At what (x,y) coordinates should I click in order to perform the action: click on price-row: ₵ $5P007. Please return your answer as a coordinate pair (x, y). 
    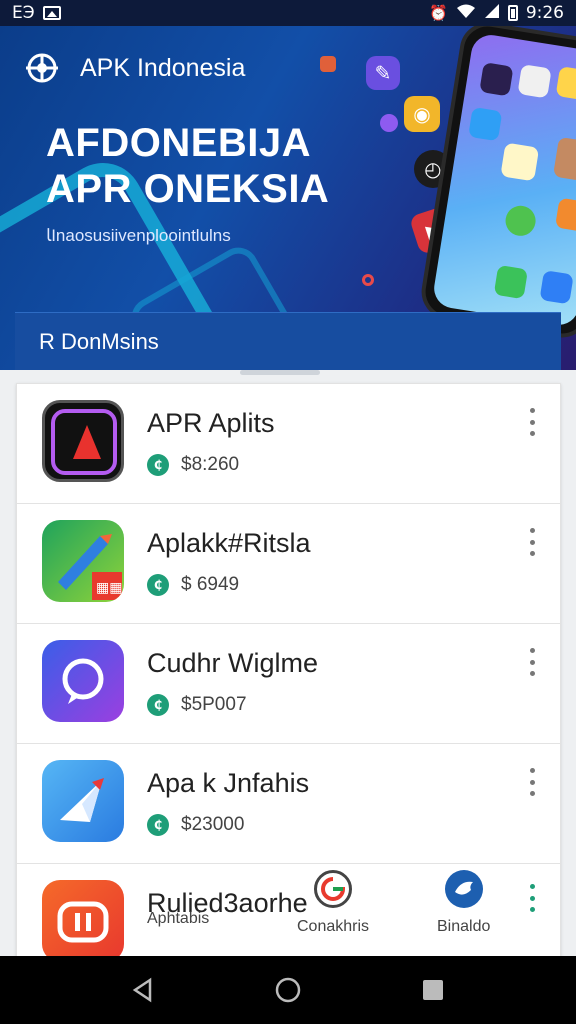
    Looking at the image, I should click on (197, 705).